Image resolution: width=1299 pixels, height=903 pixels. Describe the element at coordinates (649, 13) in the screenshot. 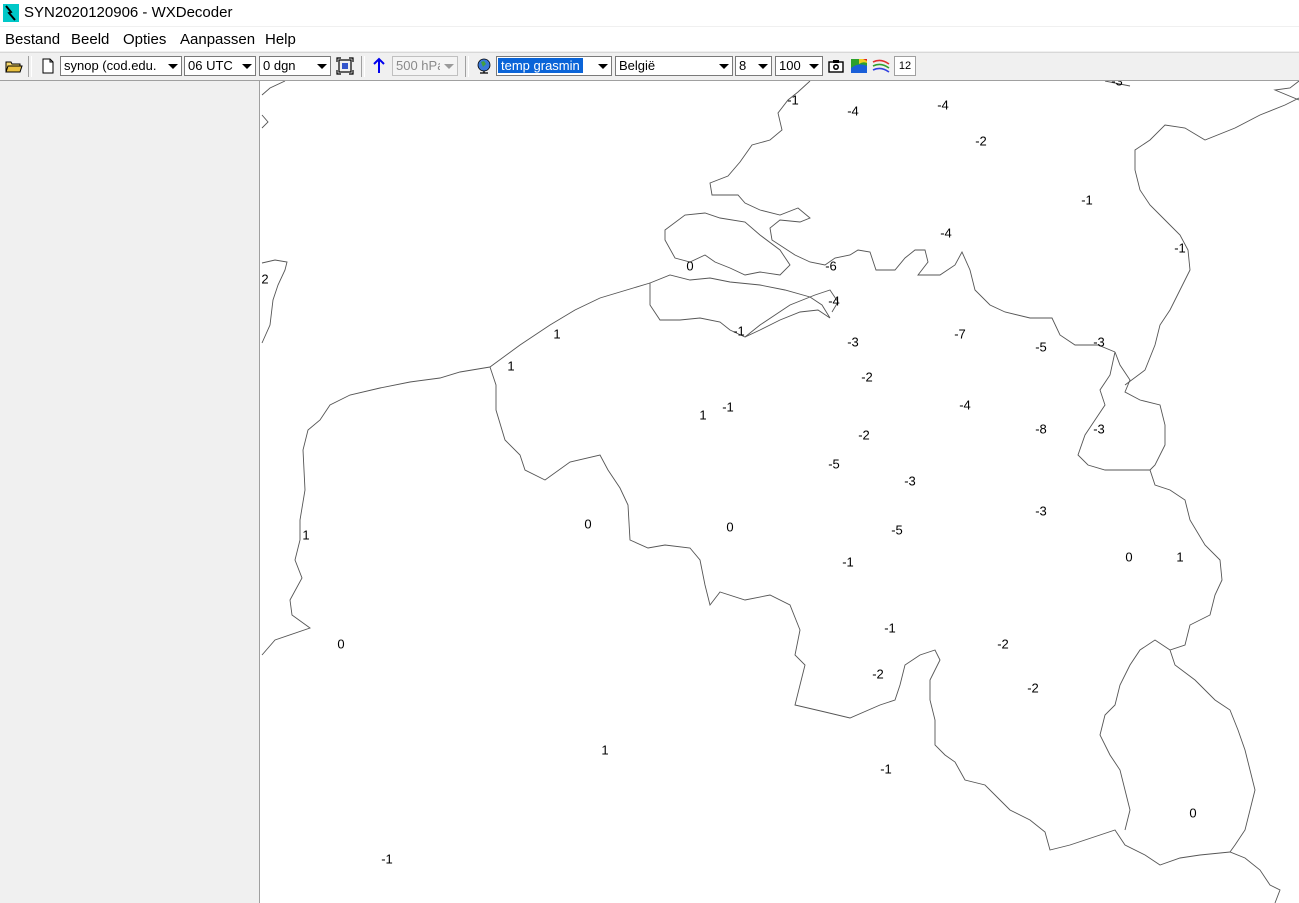

I see `title-bar: SYN2020120906 - WXDecoder` at that location.